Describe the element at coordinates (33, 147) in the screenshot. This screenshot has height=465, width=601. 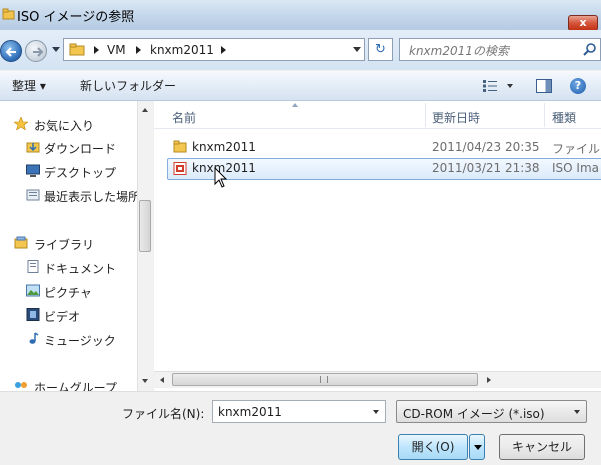
I see `downloads-folder-icon` at that location.